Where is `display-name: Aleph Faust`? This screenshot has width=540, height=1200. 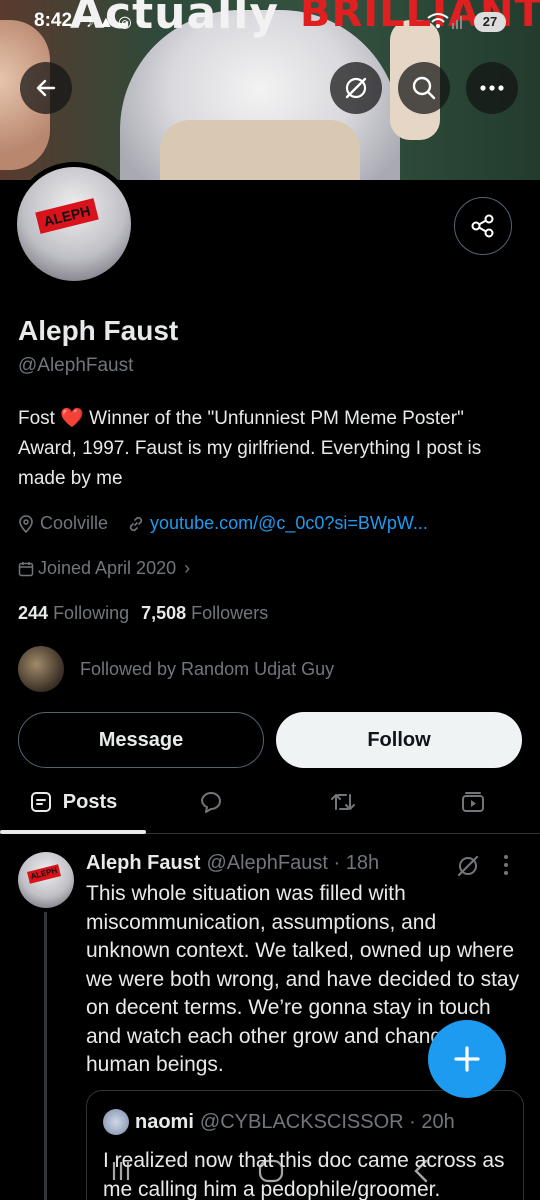
display-name: Aleph Faust is located at coordinates (98, 330).